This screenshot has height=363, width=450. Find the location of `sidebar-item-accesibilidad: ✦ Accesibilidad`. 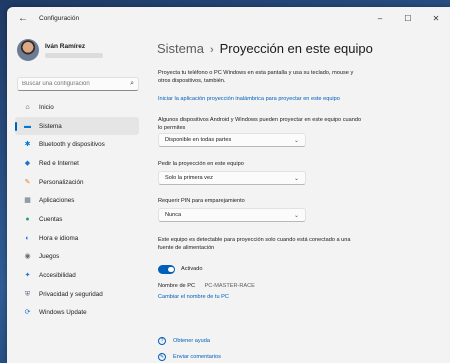

sidebar-item-accesibilidad: ✦ Accesibilidad is located at coordinates (77, 275).